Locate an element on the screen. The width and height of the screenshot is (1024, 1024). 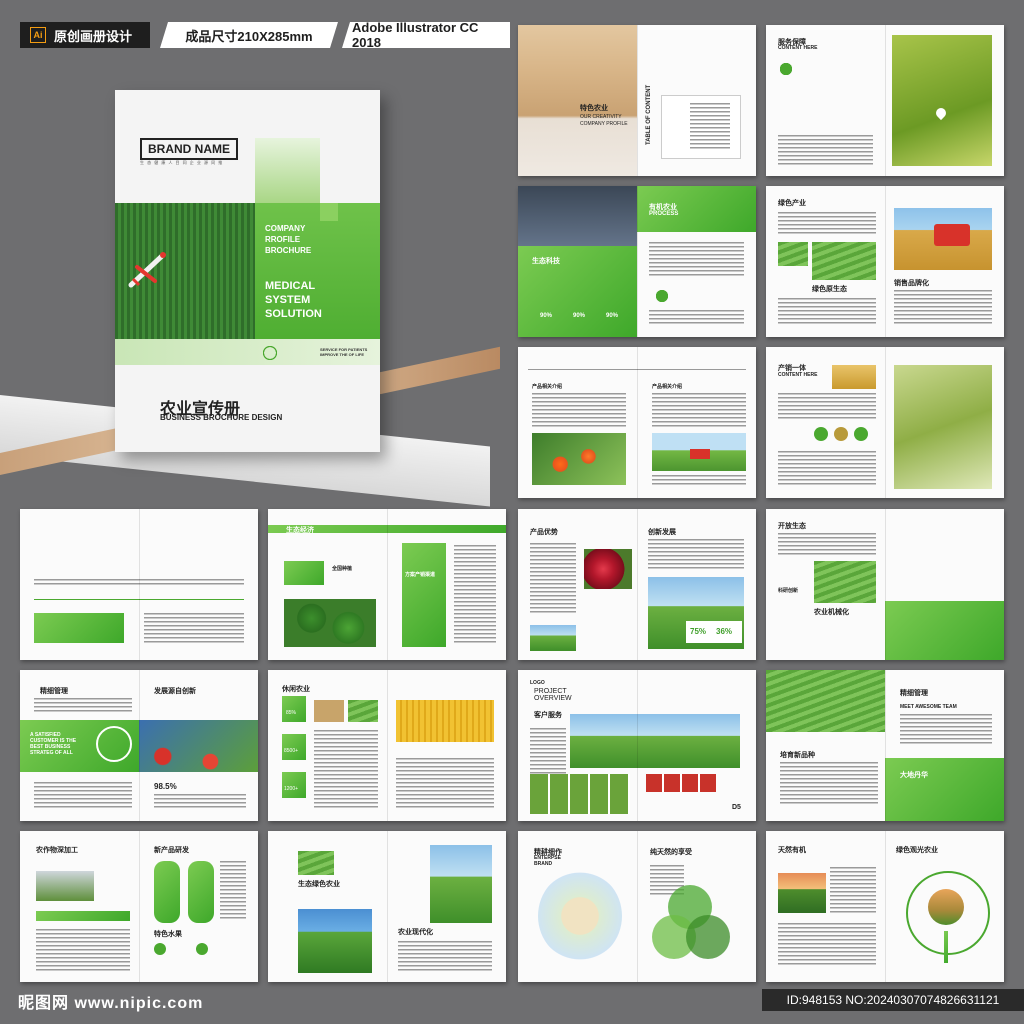
wheat-header is located at coordinates (854, 377).